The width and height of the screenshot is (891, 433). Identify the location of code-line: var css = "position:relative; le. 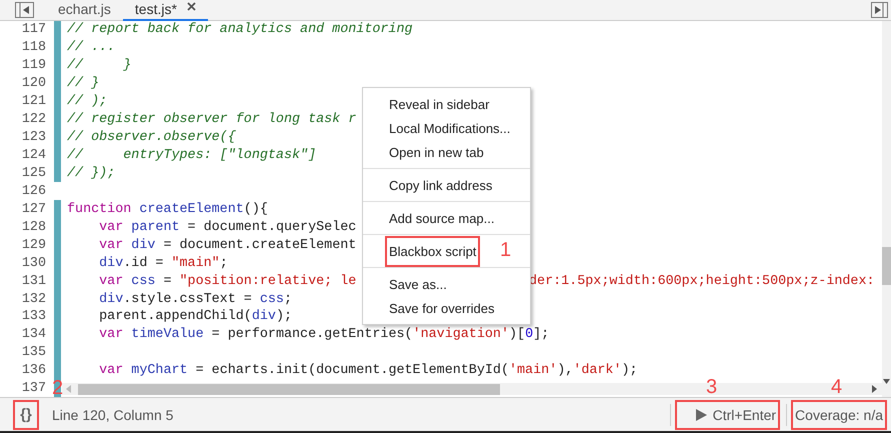
(227, 281).